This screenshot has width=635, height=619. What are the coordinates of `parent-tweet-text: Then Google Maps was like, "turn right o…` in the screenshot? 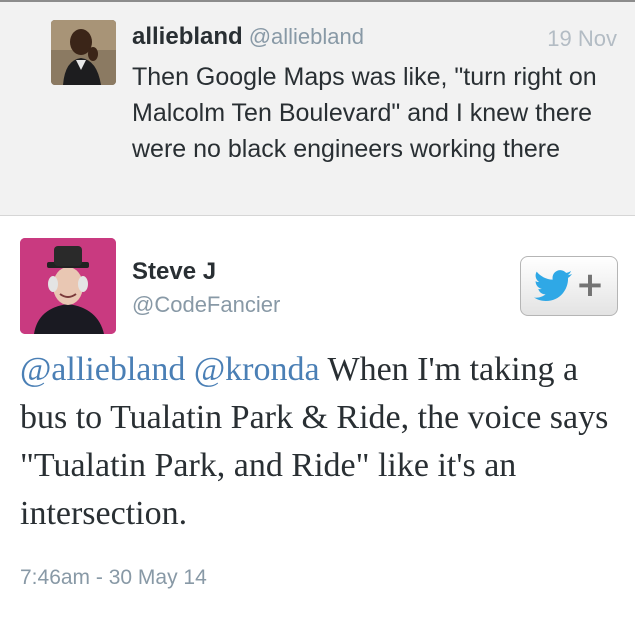 It's located at (364, 113).